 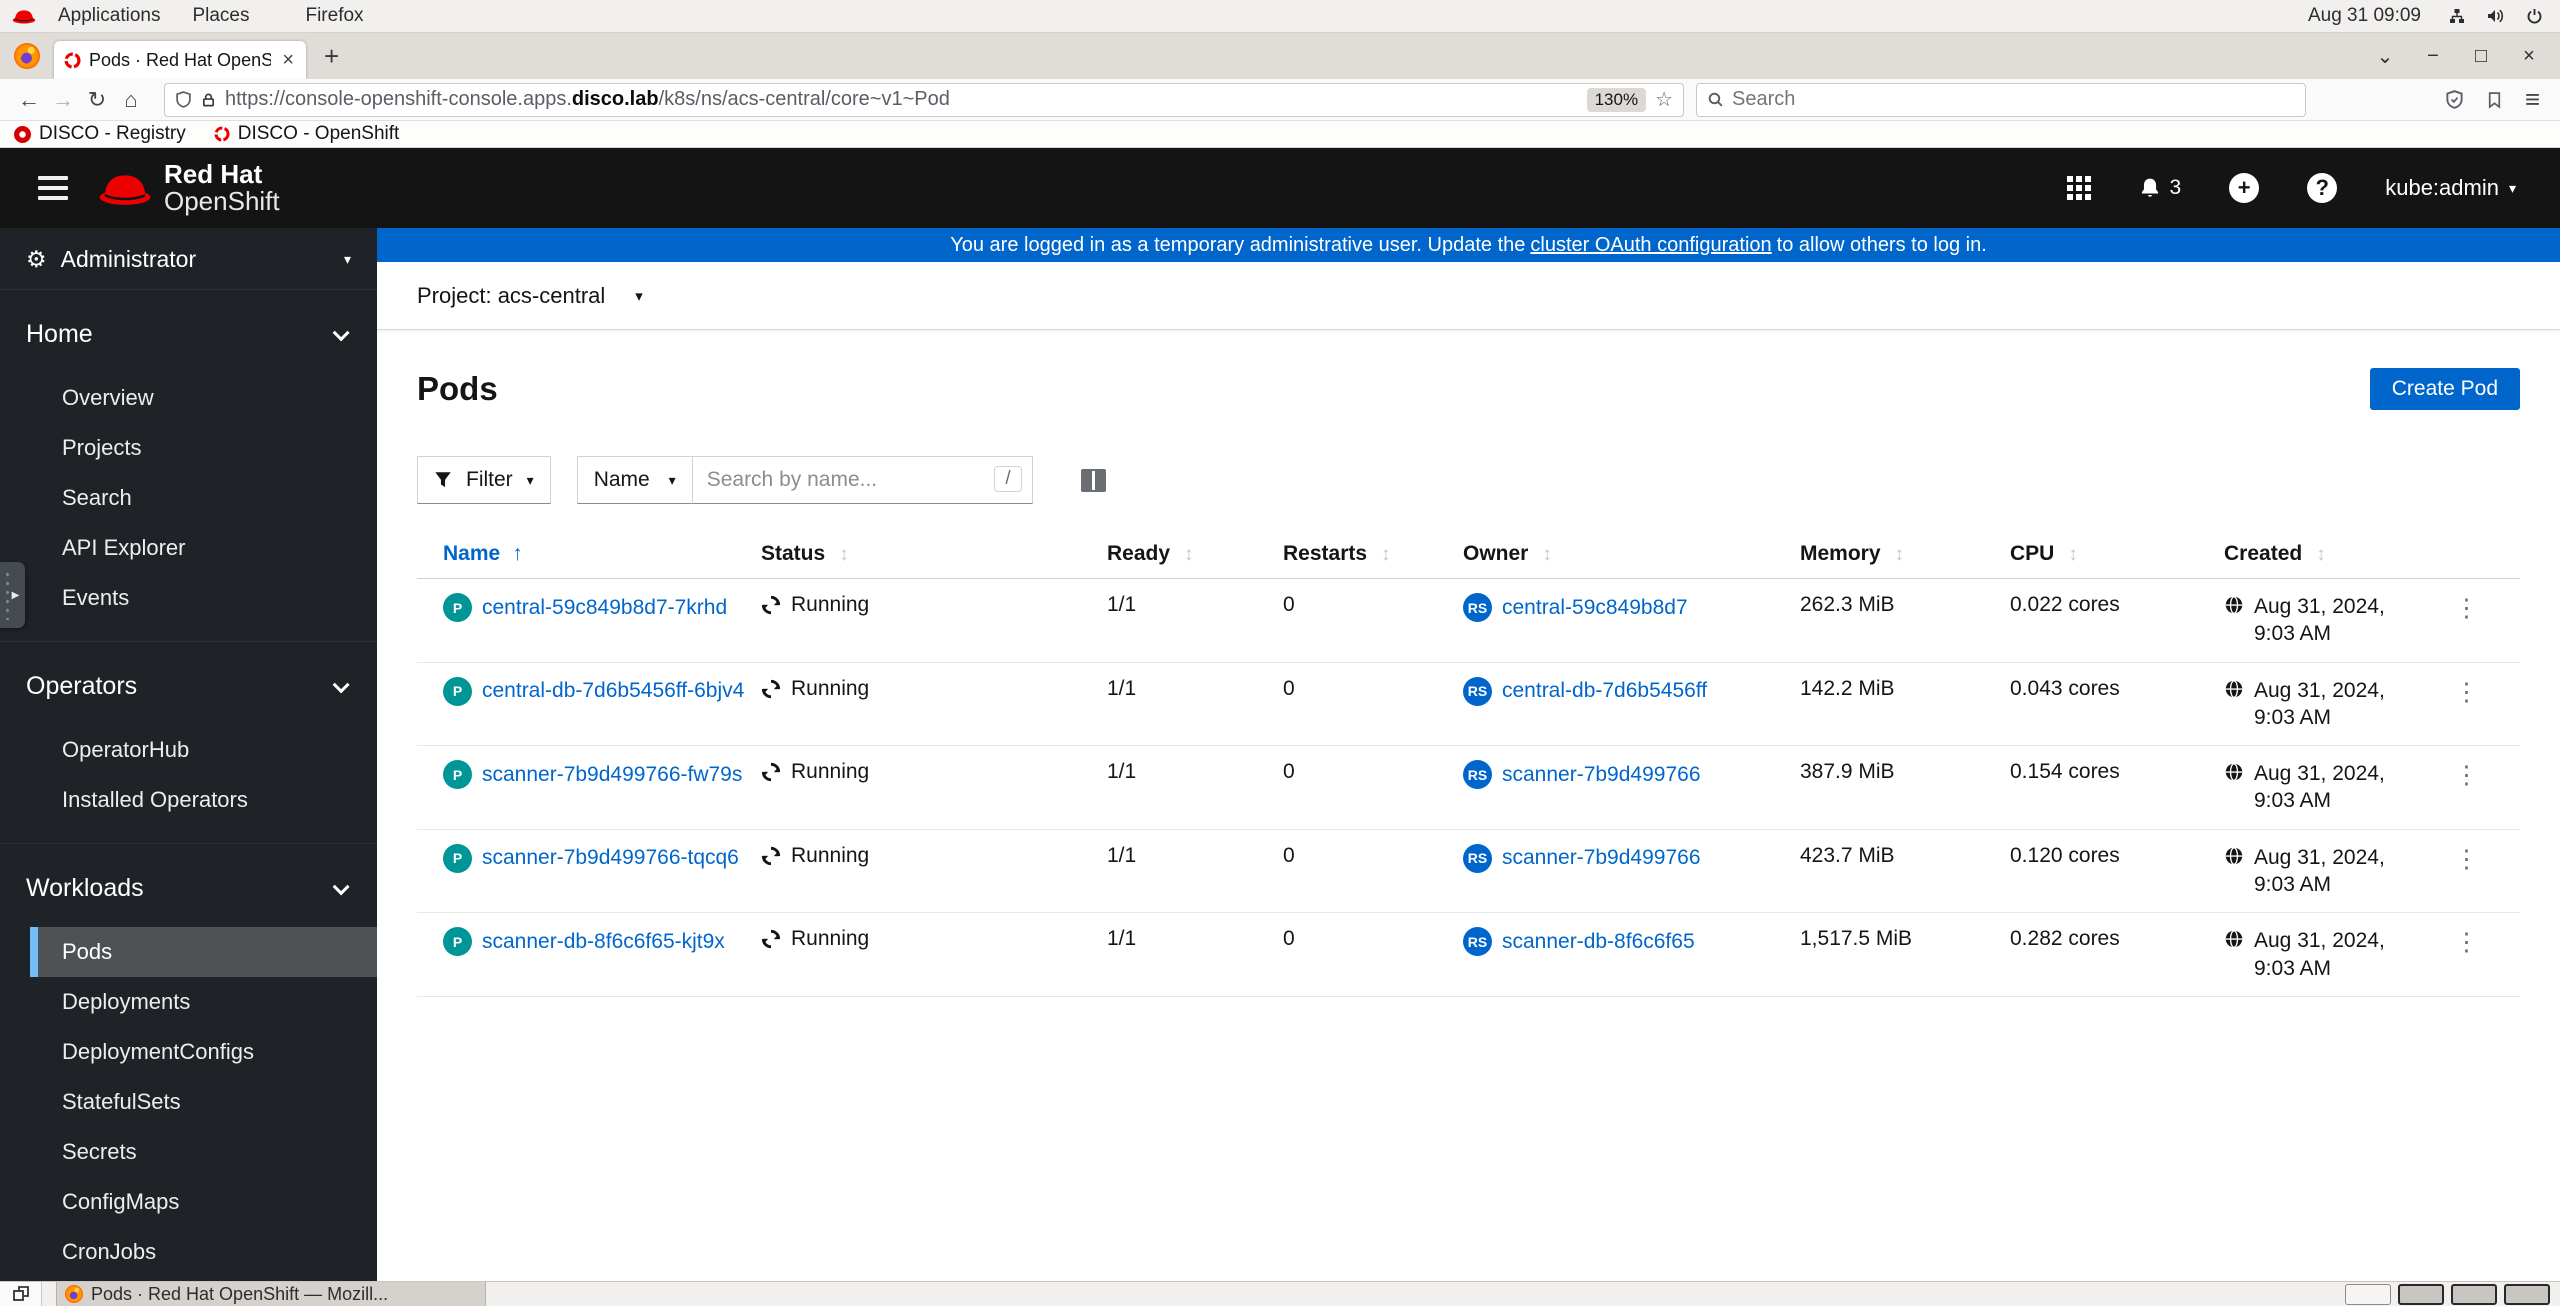 What do you see at coordinates (203, 952) in the screenshot?
I see `sidebar-item-pods: Pods` at bounding box center [203, 952].